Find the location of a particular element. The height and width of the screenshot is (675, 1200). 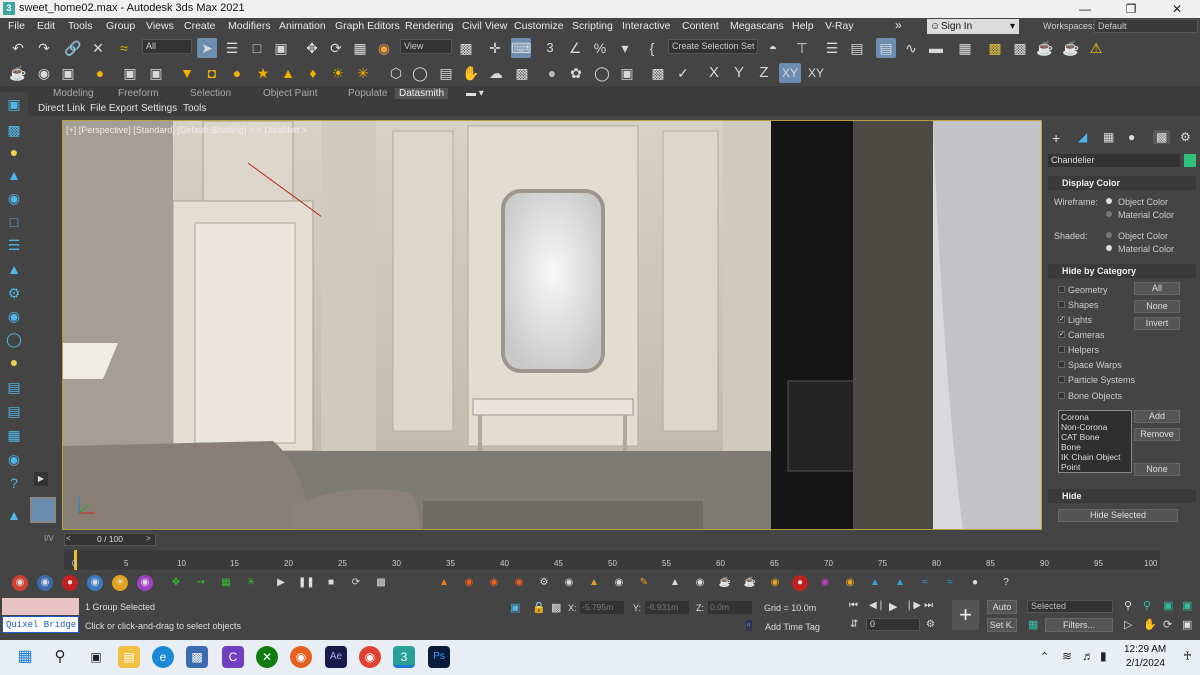

pan-icon: ✋ is located at coordinates (1150, 624).